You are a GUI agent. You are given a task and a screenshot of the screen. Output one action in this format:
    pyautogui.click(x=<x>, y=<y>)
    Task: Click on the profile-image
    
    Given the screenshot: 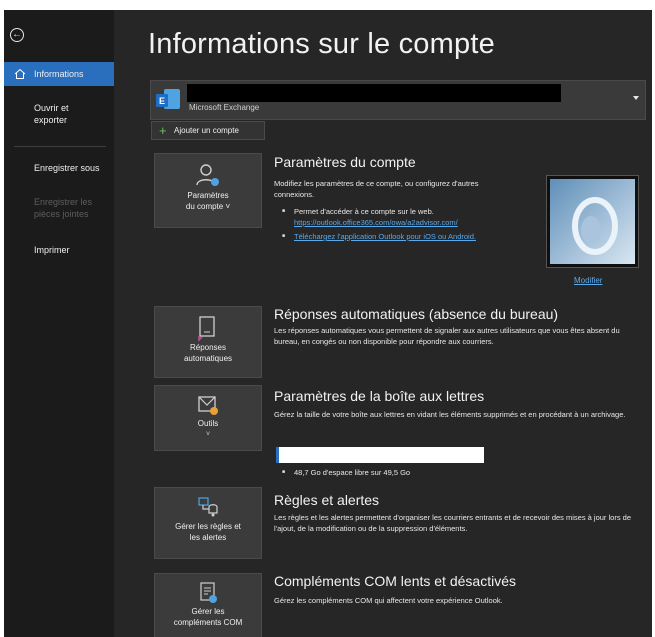 What is the action you would take?
    pyautogui.click(x=592, y=221)
    